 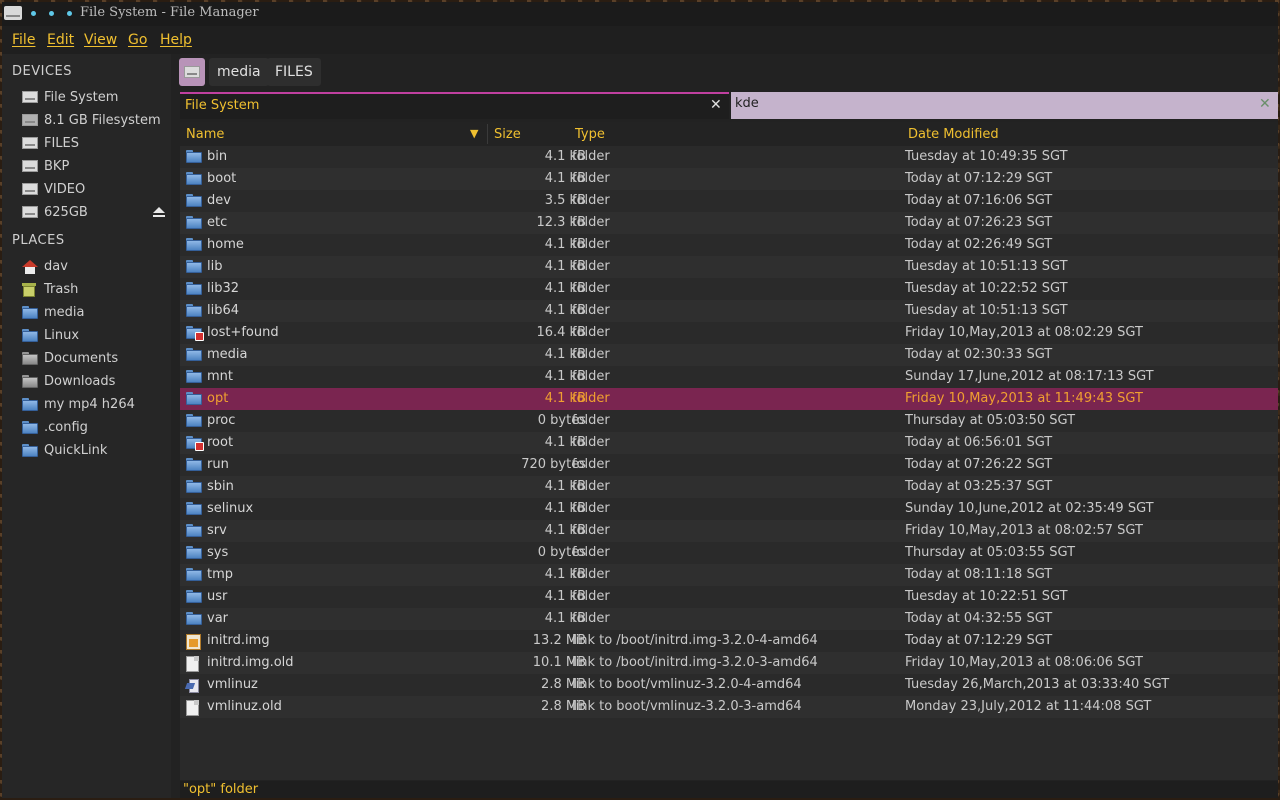 I want to click on table-row: boot 4.1 kB folder Today at 07:12:29 SGT, so click(x=729, y=179).